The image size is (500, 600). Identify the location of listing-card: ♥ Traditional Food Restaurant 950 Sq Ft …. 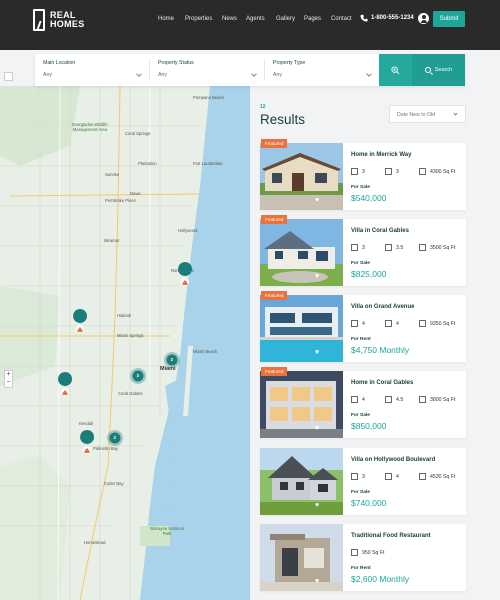
(363, 557).